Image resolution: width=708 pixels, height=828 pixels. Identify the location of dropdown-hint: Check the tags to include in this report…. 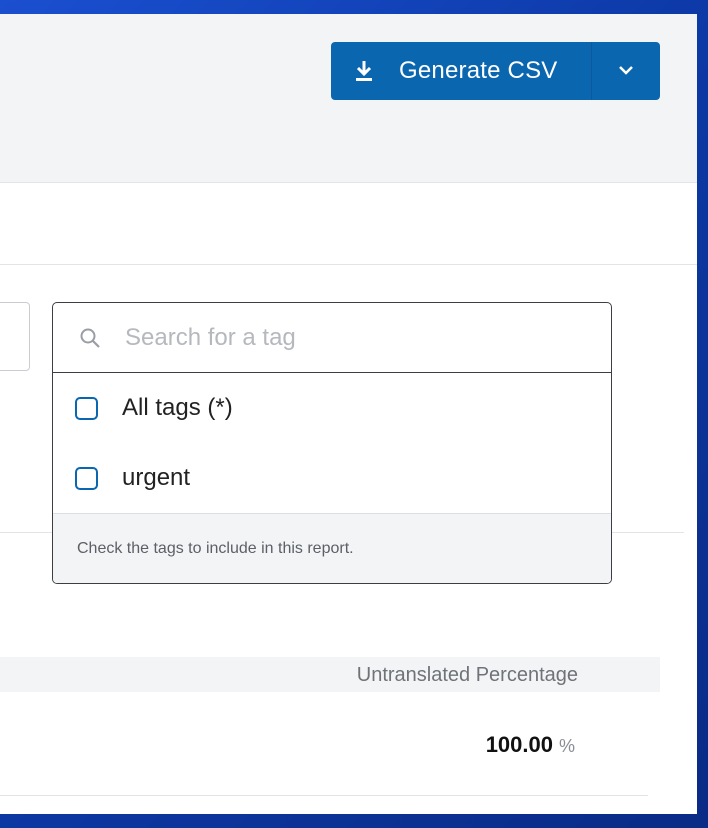
(332, 548).